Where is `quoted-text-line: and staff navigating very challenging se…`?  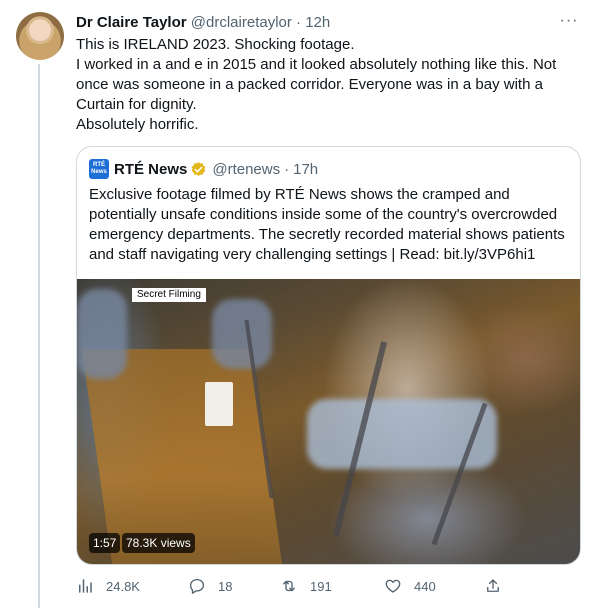
quoted-text-line: and staff navigating very challenging se… is located at coordinates (329, 255).